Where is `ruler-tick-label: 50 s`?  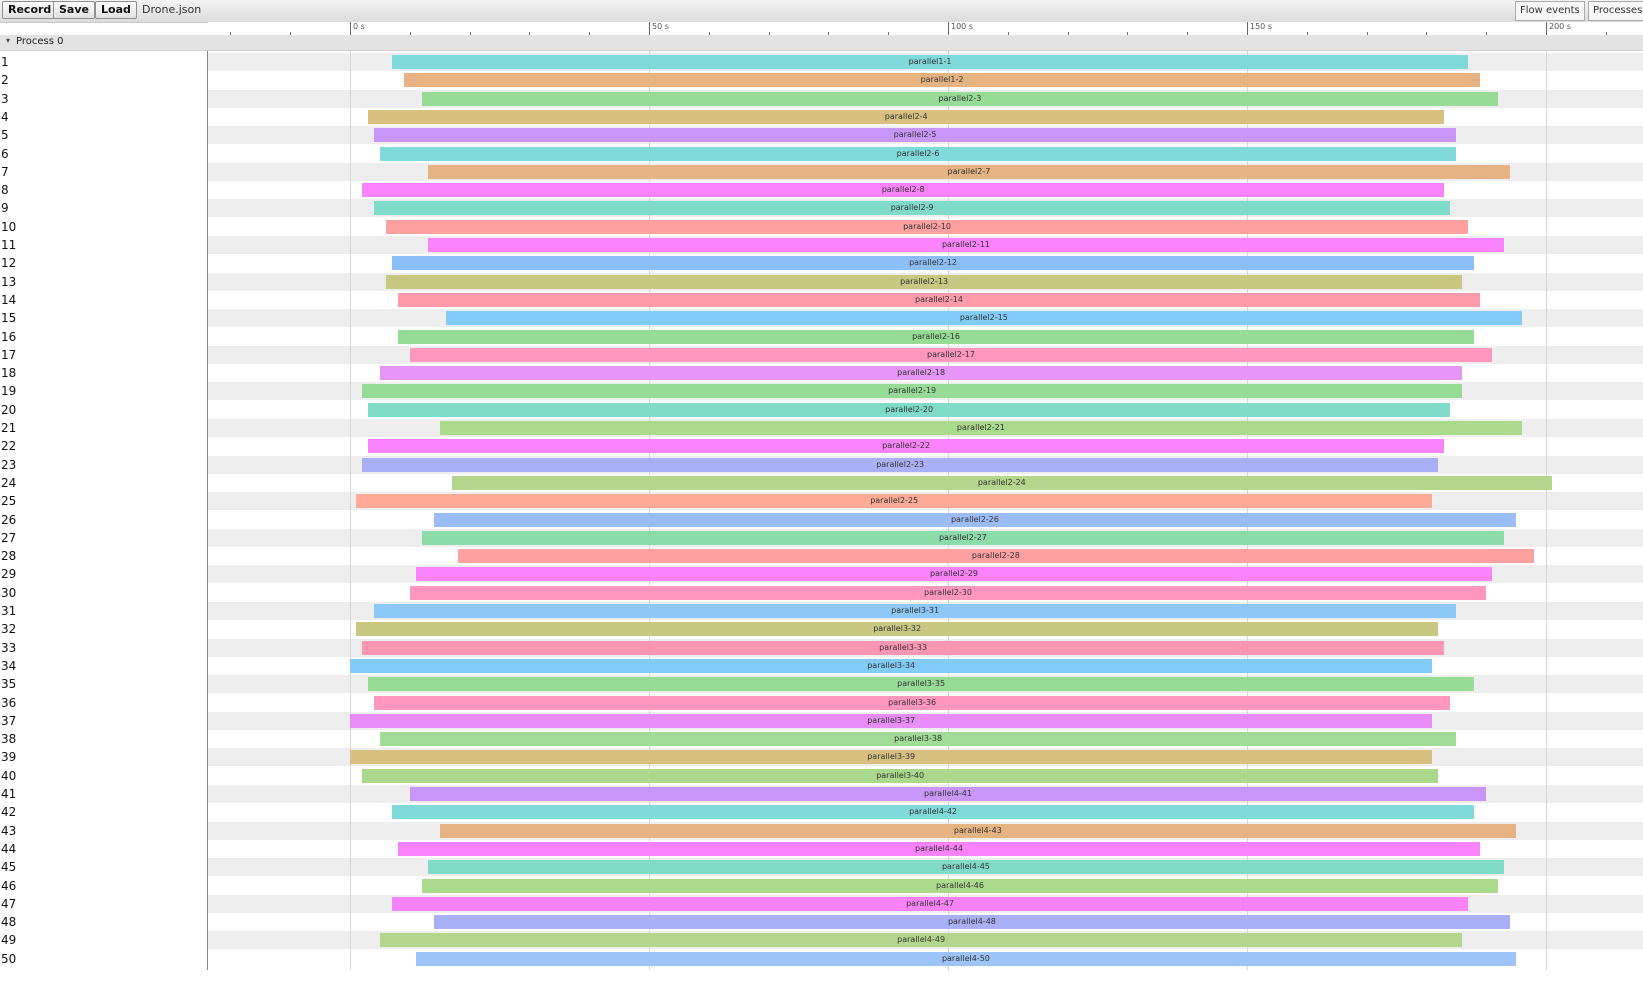 ruler-tick-label: 50 s is located at coordinates (660, 26).